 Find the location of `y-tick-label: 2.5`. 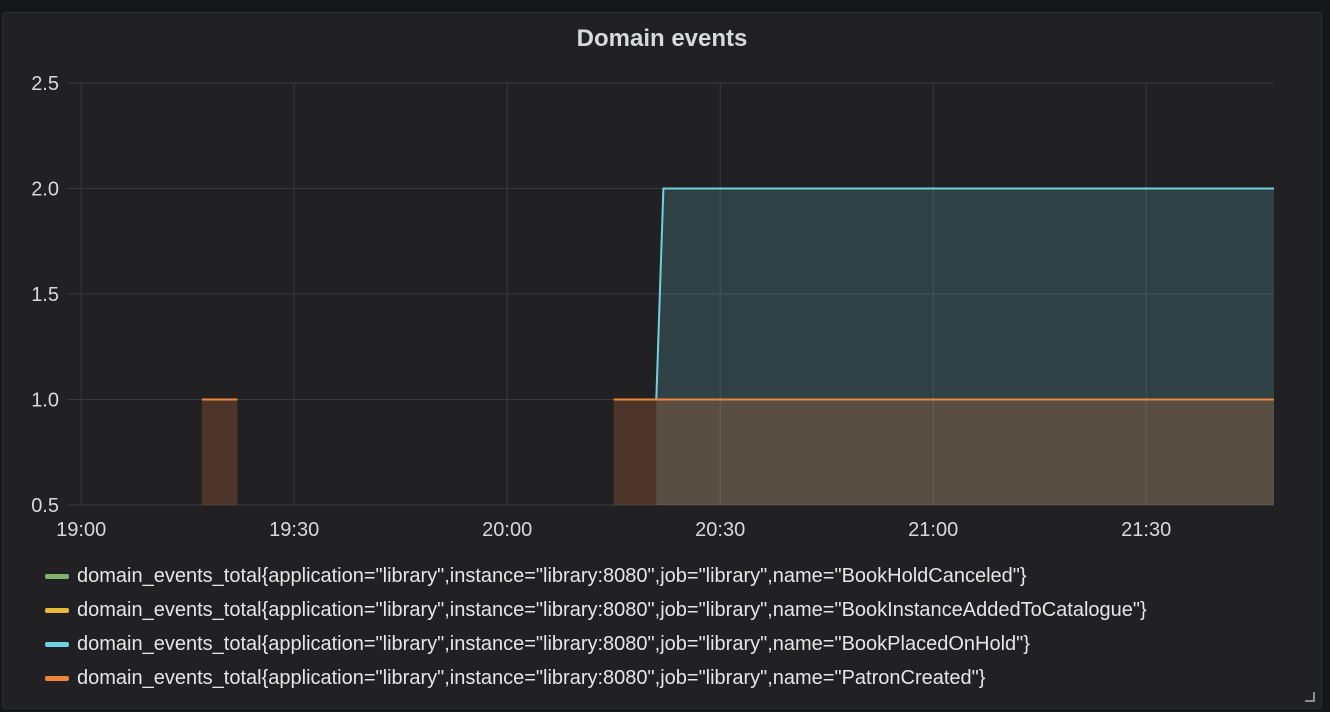

y-tick-label: 2.5 is located at coordinates (45, 84).